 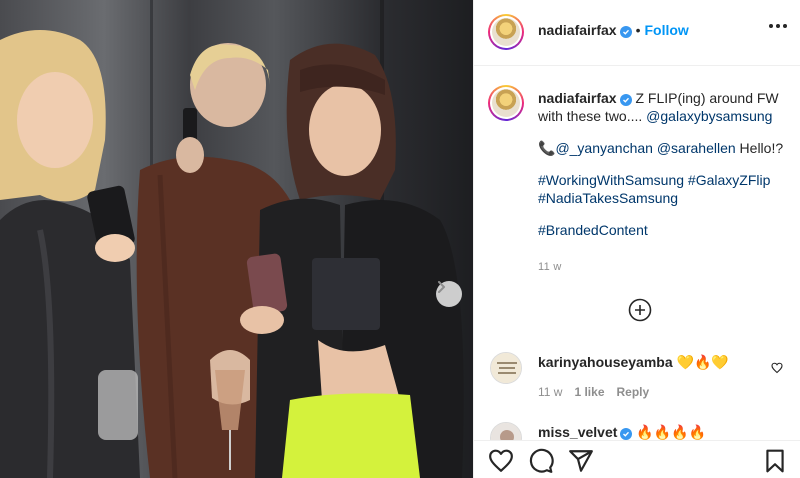 What do you see at coordinates (667, 30) in the screenshot?
I see `follow-button: Follow` at bounding box center [667, 30].